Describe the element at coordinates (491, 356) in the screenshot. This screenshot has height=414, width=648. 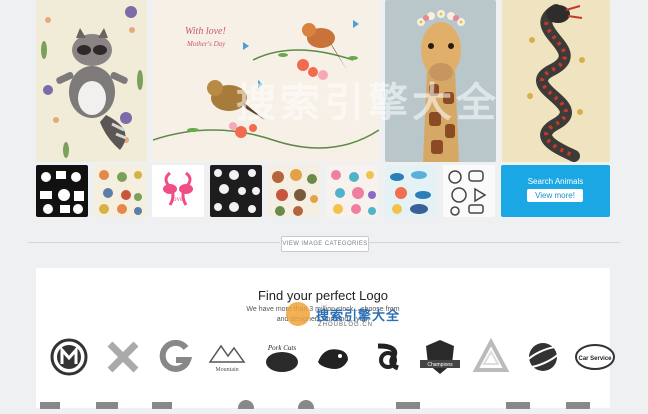
I see `logo-recycle-triangle` at that location.